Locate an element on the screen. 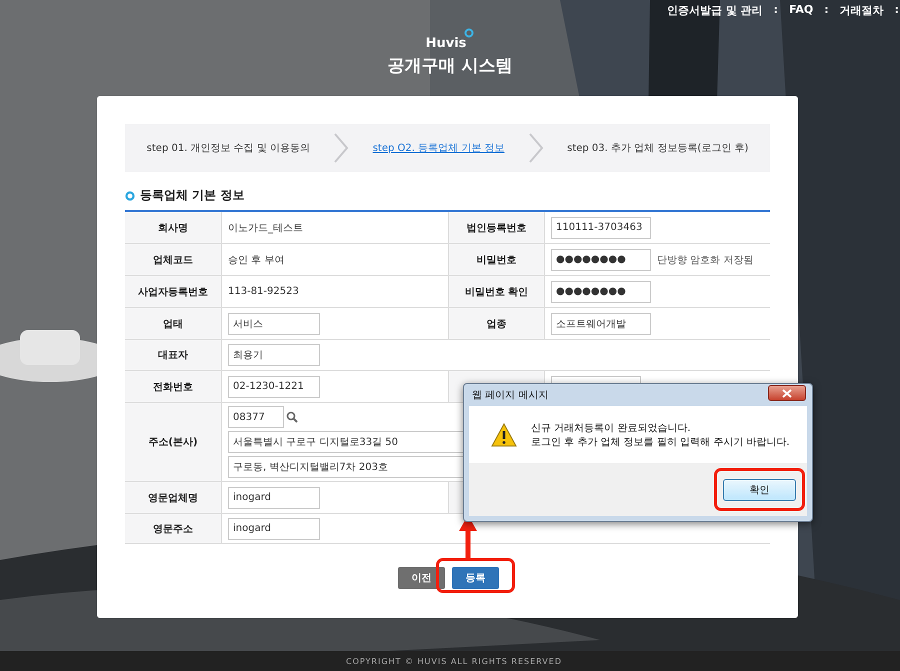 The image size is (900, 671). field-value: 승인 후 부여 is located at coordinates (256, 260).